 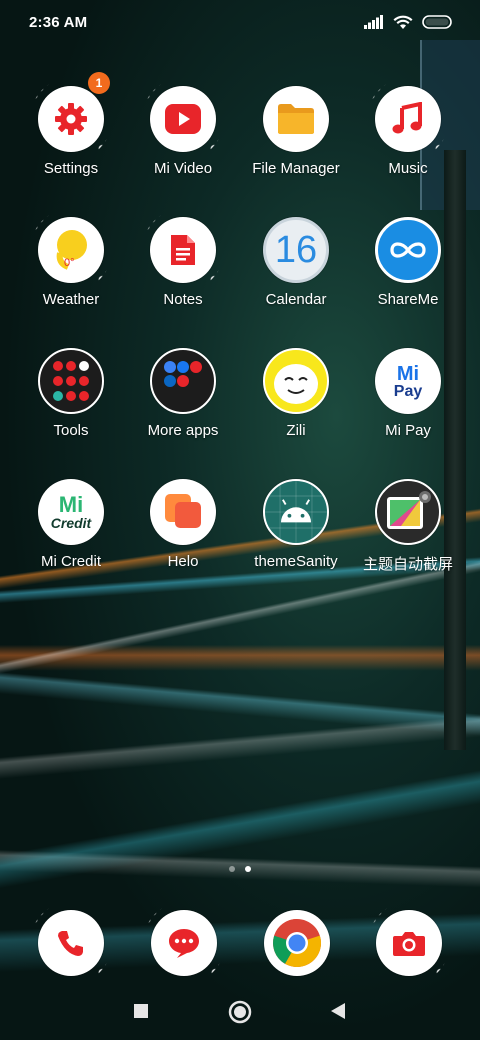 What do you see at coordinates (296, 168) in the screenshot?
I see `app-label: File Manager` at bounding box center [296, 168].